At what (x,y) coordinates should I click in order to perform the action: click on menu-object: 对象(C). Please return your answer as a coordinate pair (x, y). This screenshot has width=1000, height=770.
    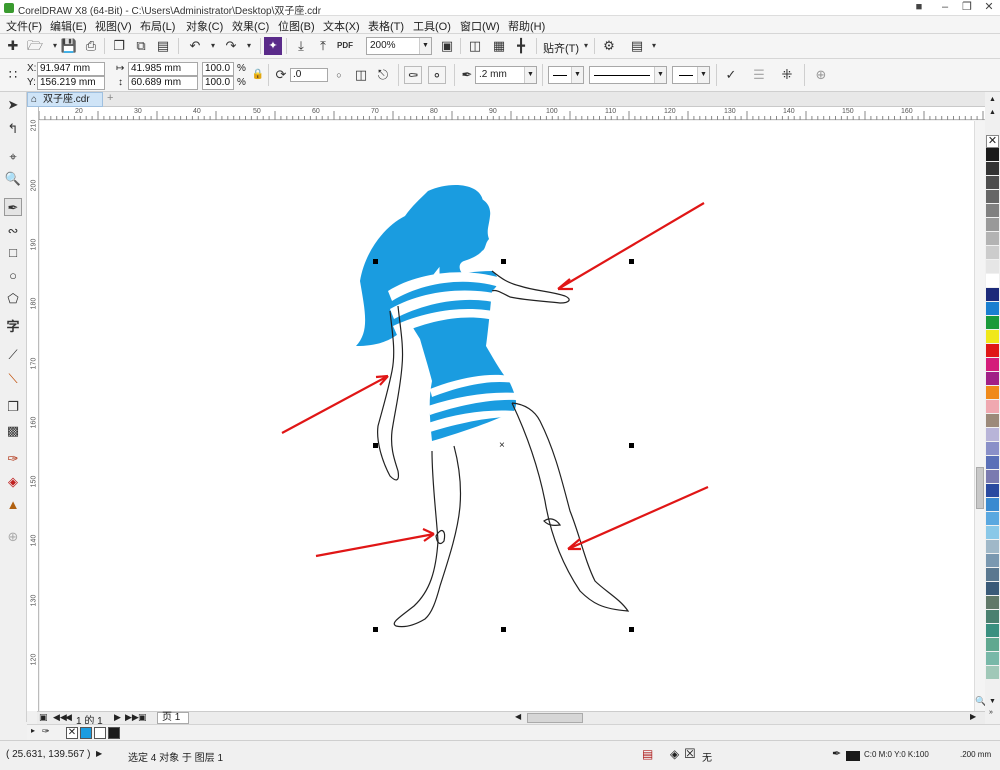
    Looking at the image, I should click on (204, 26).